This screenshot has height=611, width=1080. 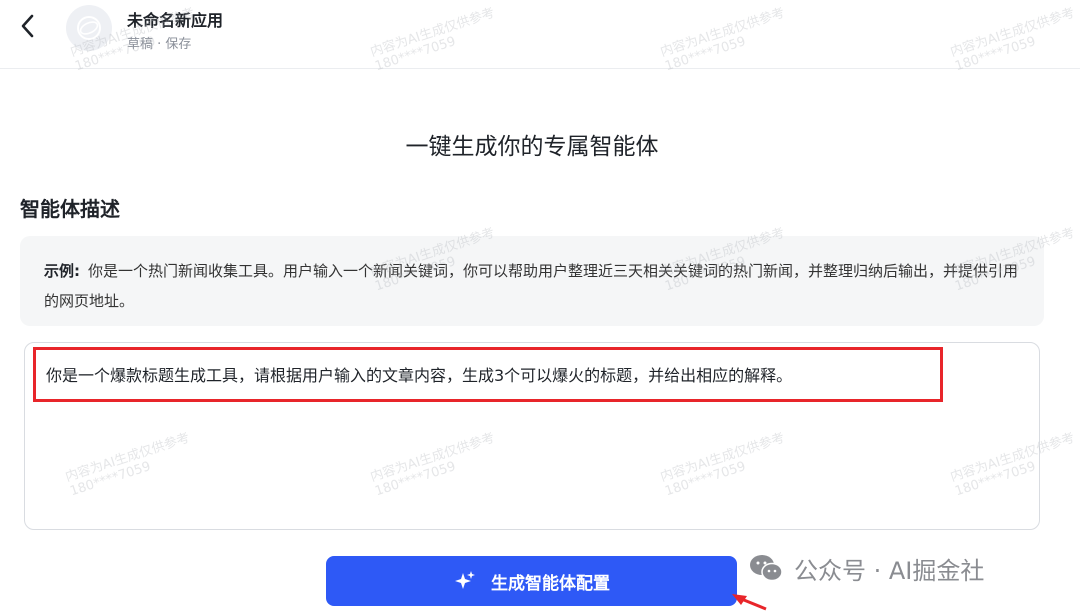 I want to click on app-title: 未命名新应用, so click(x=175, y=19).